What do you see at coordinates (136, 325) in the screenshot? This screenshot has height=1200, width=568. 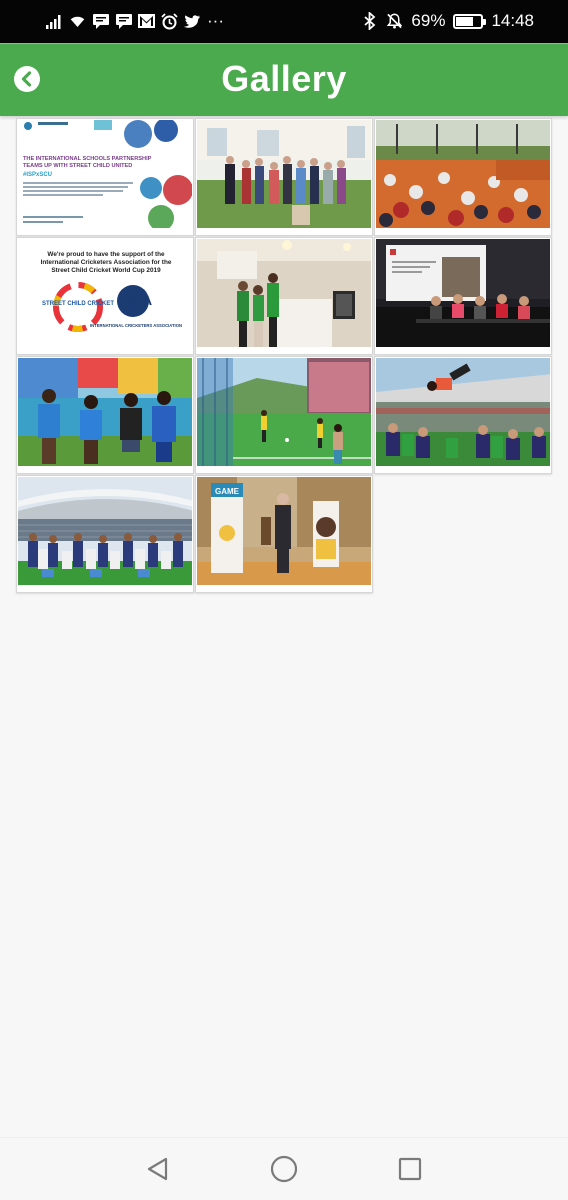 I see `ica-subtitle: INTERNATIONAL CRICKETERS ASSOCIATION` at bounding box center [136, 325].